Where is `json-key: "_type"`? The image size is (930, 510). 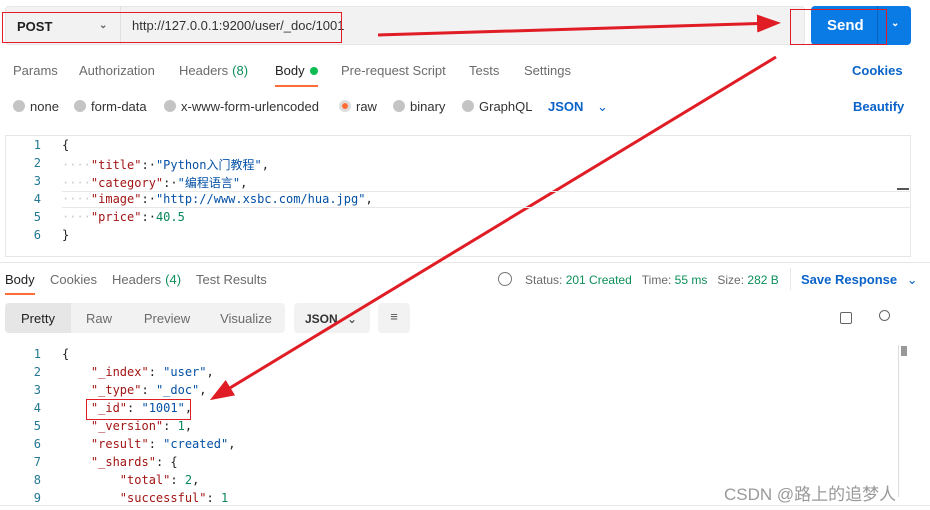 json-key: "_type" is located at coordinates (116, 390).